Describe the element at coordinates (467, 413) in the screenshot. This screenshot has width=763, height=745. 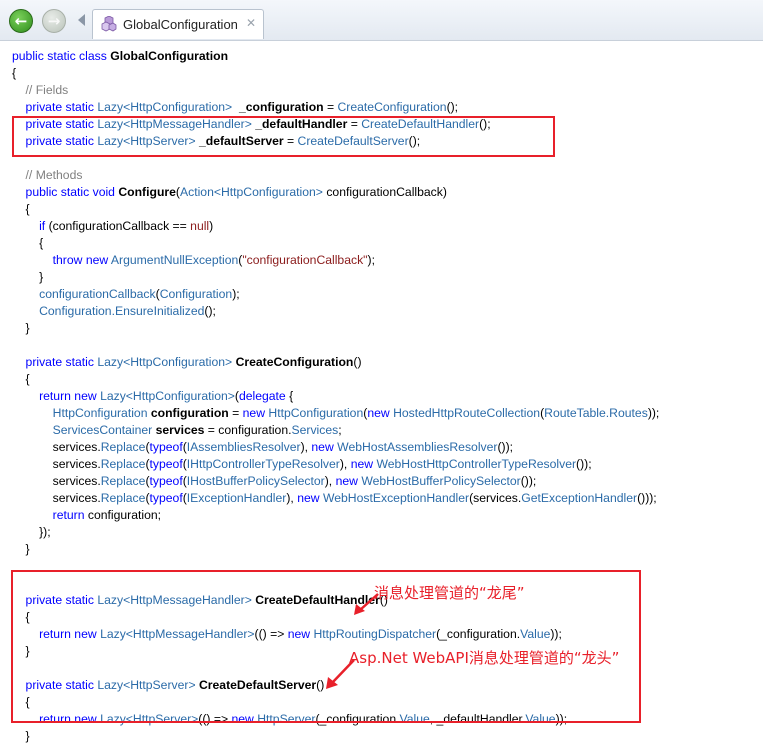
I see `code-token: HostedHttpRouteCollection` at that location.